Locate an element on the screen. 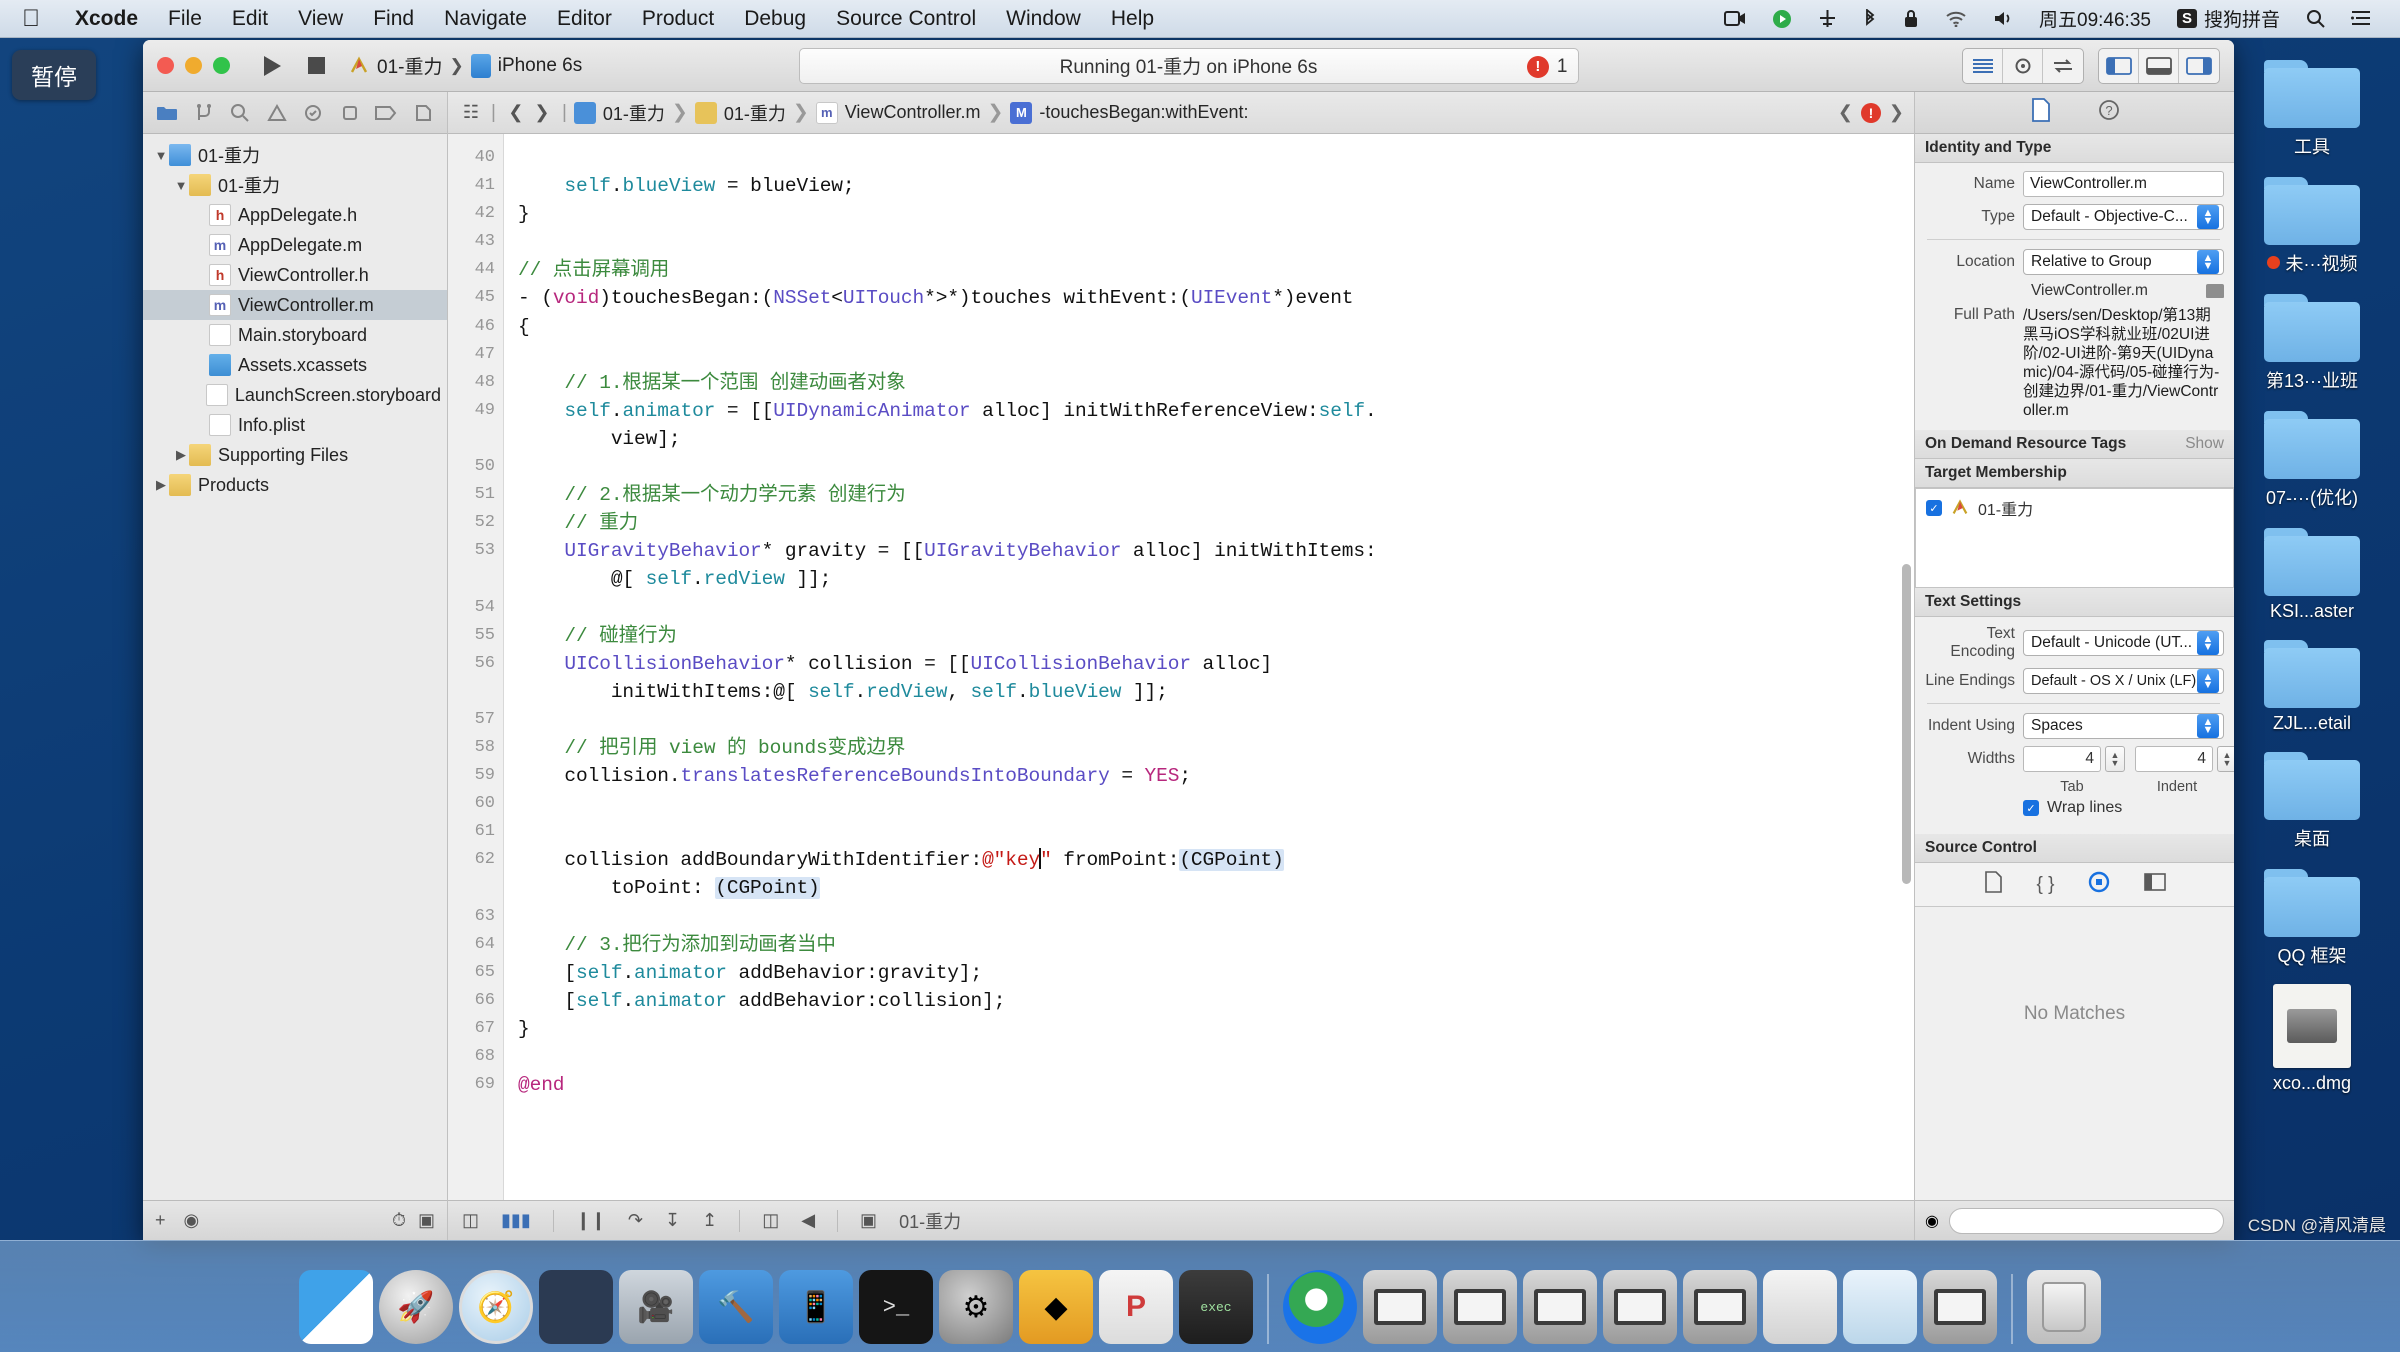 This screenshot has width=2400, height=1352. type-popup: Default - Objective-C... ▲ ▼ is located at coordinates (2123, 217).